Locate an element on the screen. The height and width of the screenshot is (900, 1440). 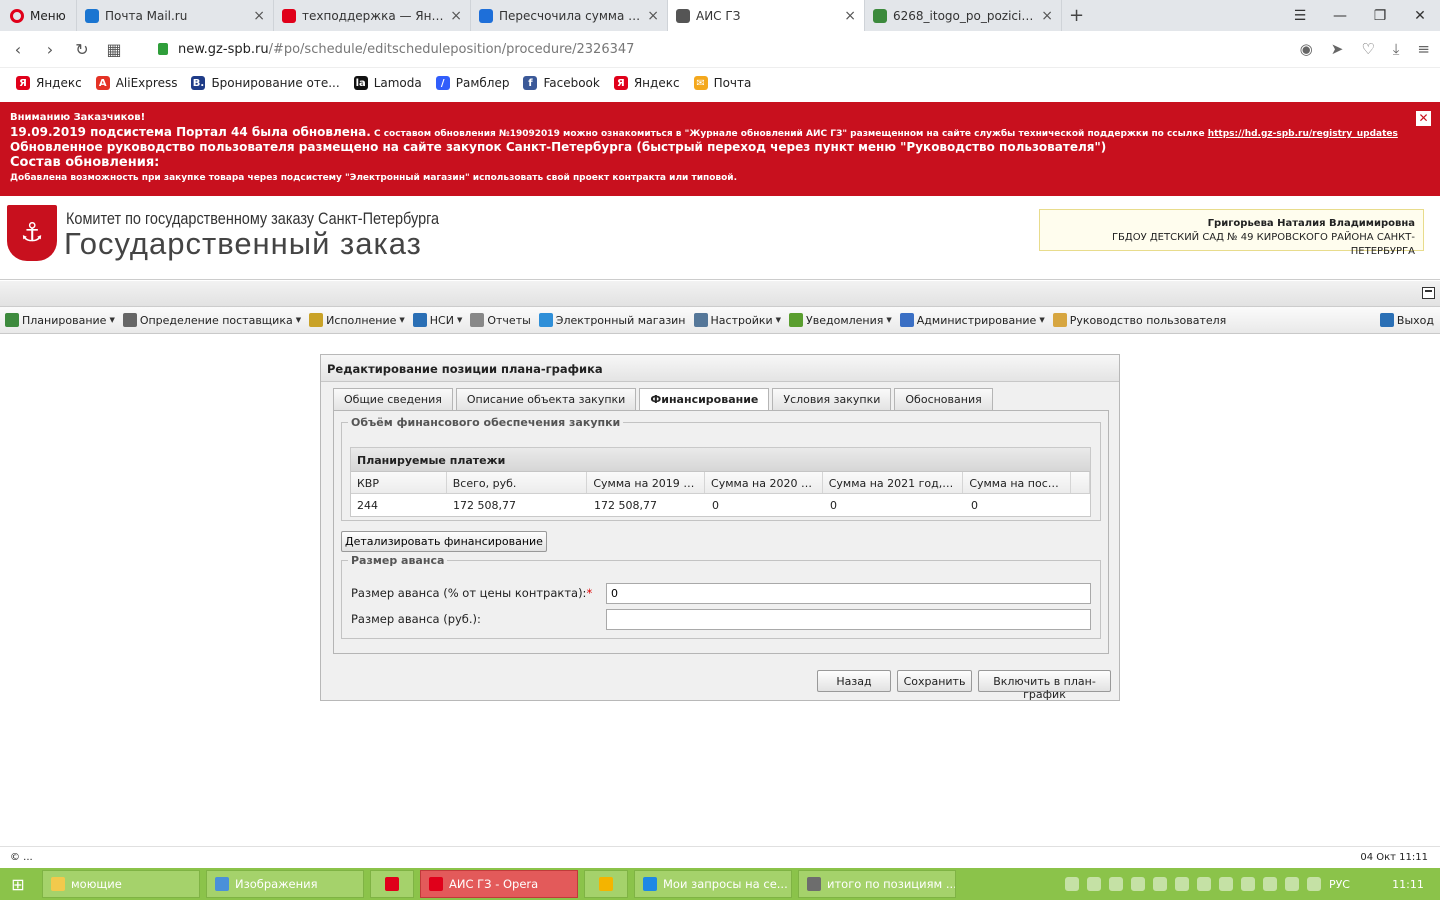
exit-button: Выход is located at coordinates (1406, 320).